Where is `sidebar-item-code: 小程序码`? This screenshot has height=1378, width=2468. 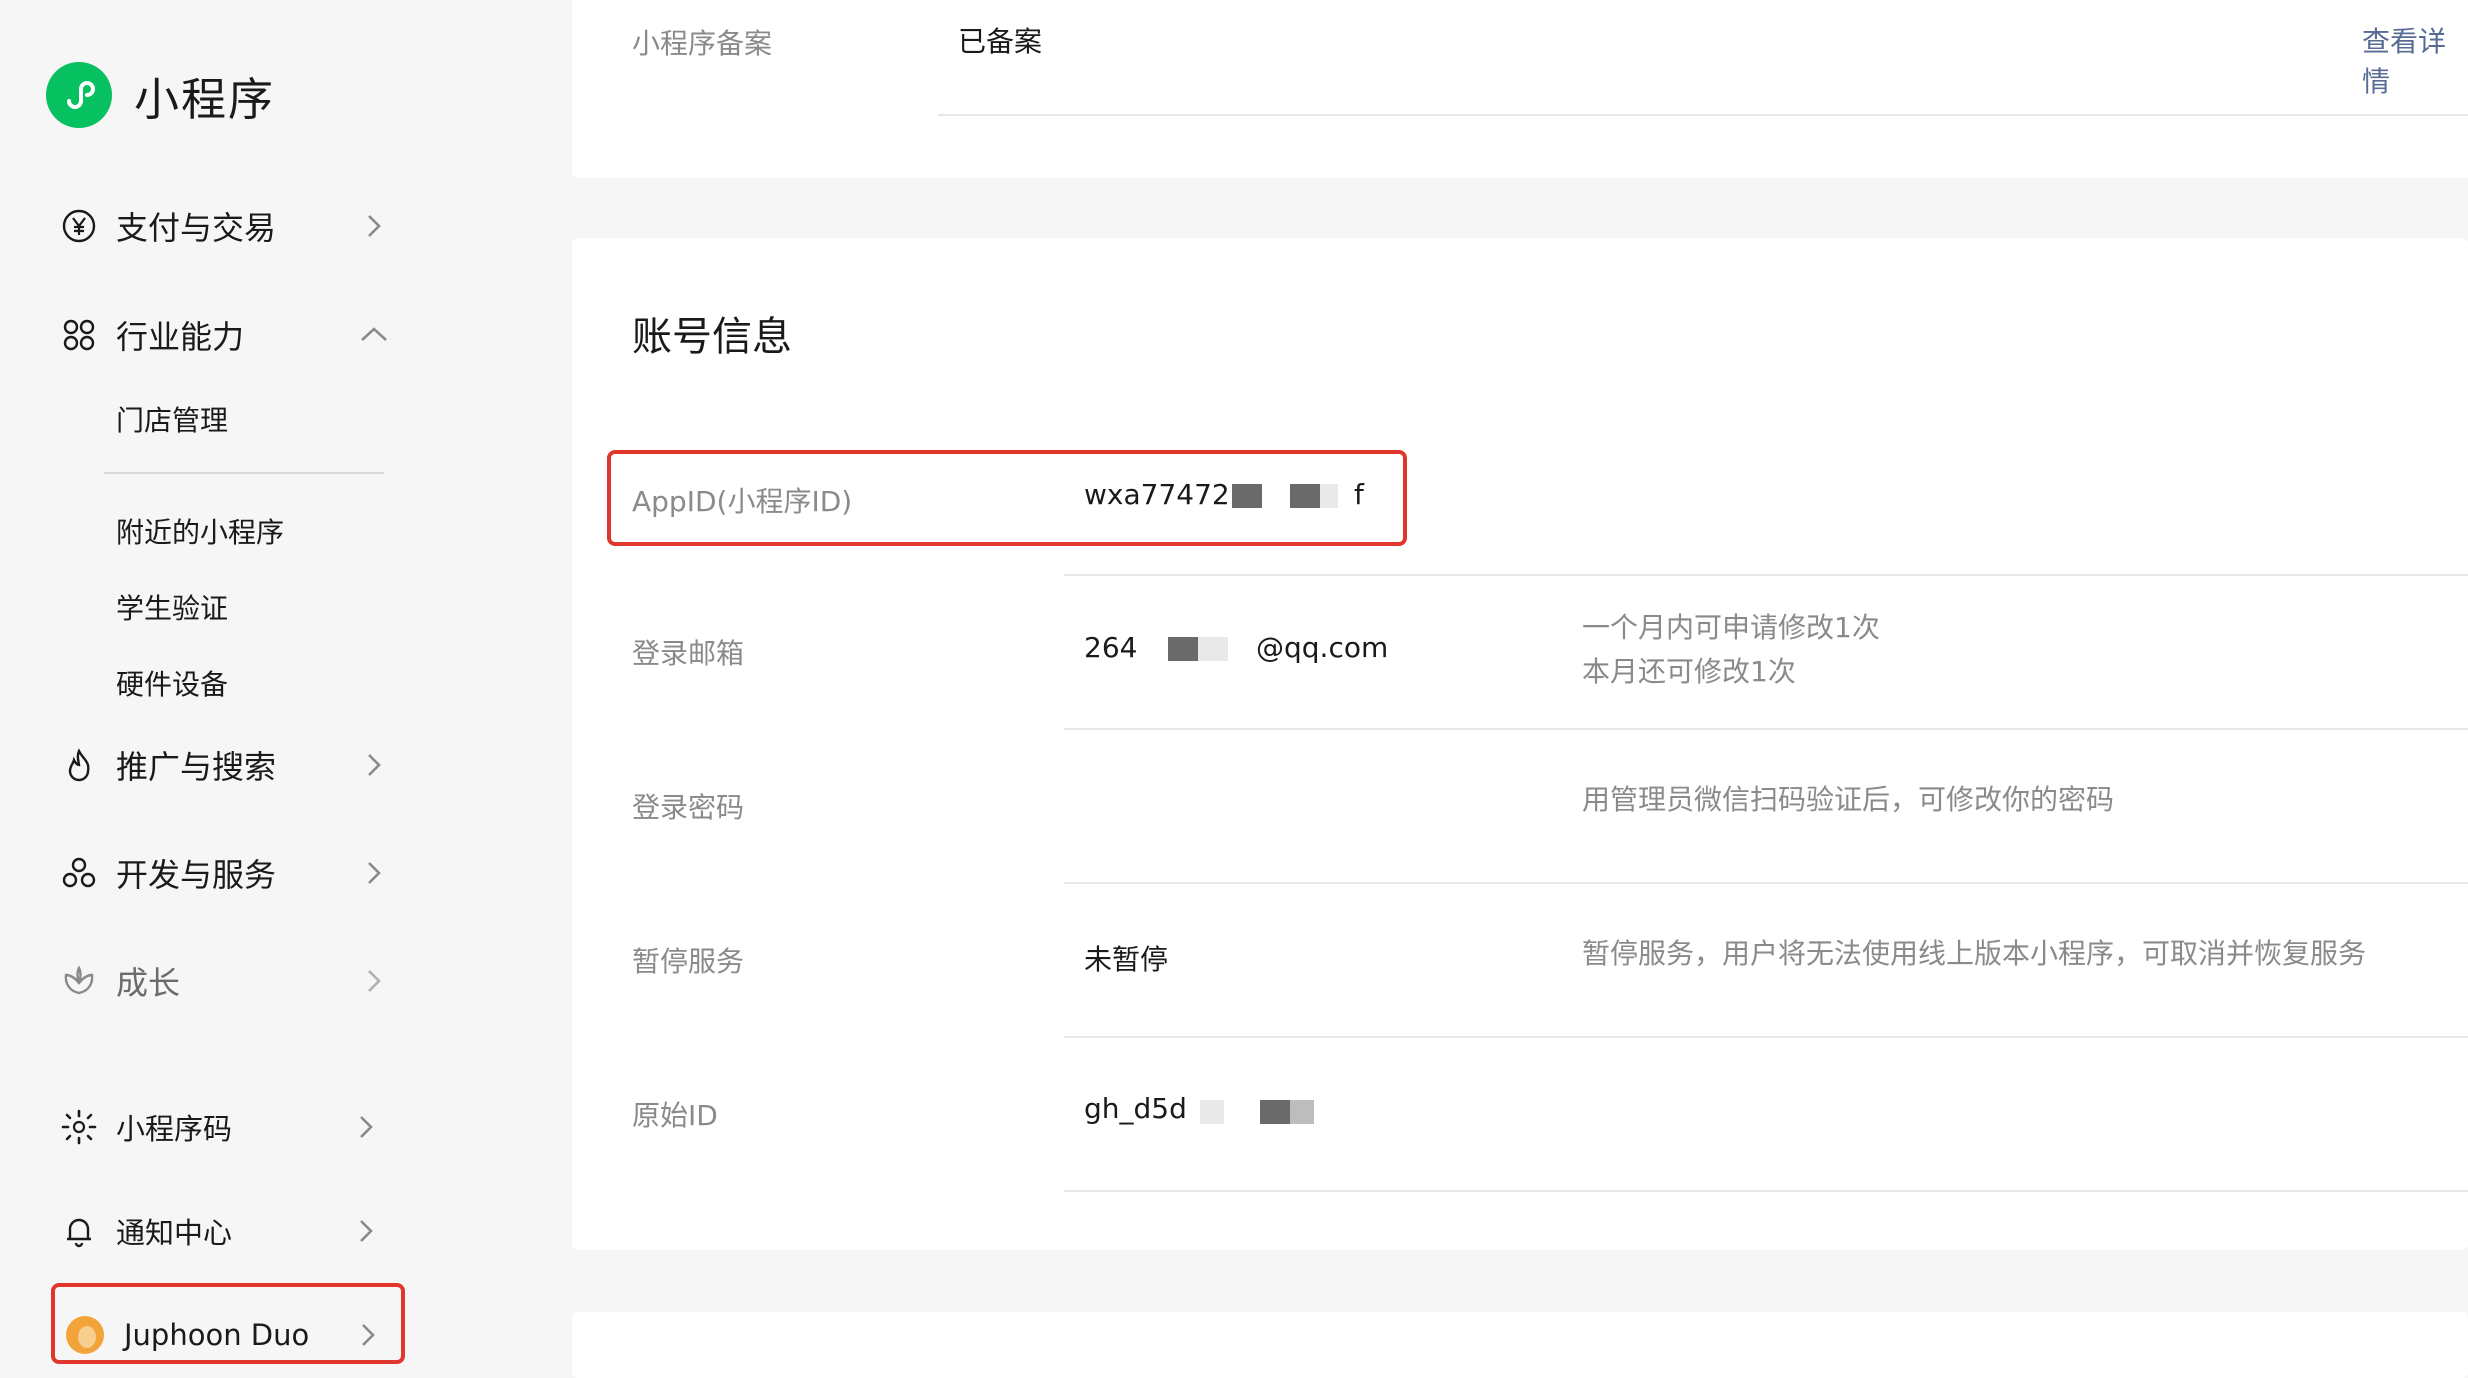 sidebar-item-code: 小程序码 is located at coordinates (230, 1127).